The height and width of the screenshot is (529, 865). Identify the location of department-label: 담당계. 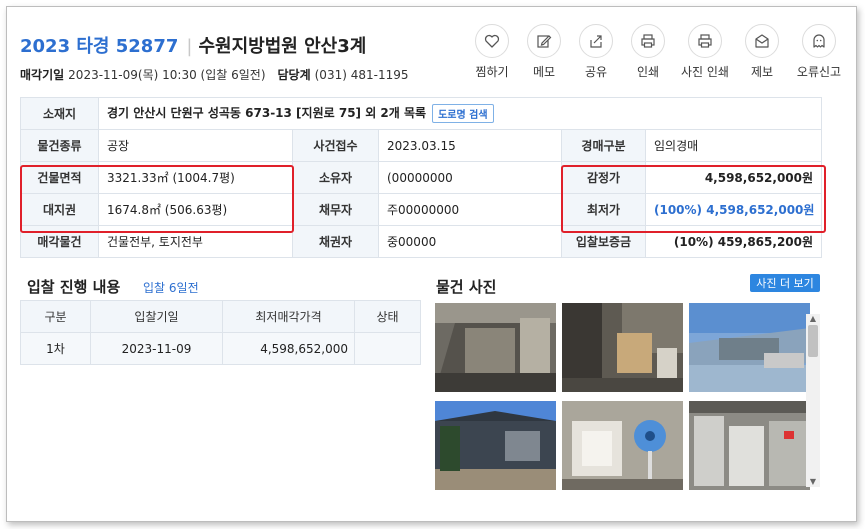
(294, 75).